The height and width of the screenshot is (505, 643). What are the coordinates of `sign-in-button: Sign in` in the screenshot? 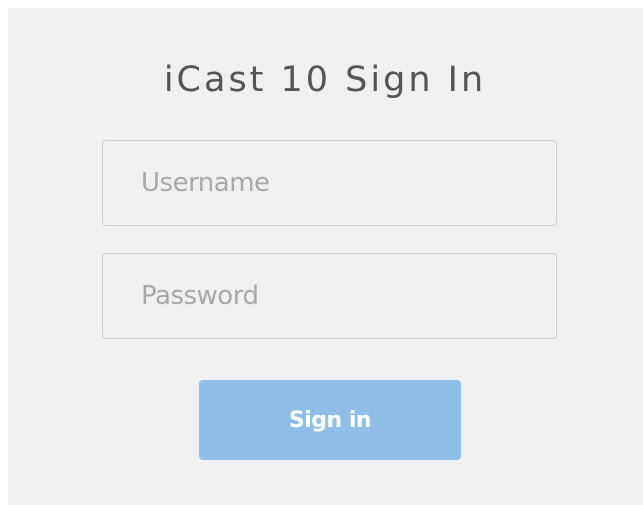 It's located at (330, 420).